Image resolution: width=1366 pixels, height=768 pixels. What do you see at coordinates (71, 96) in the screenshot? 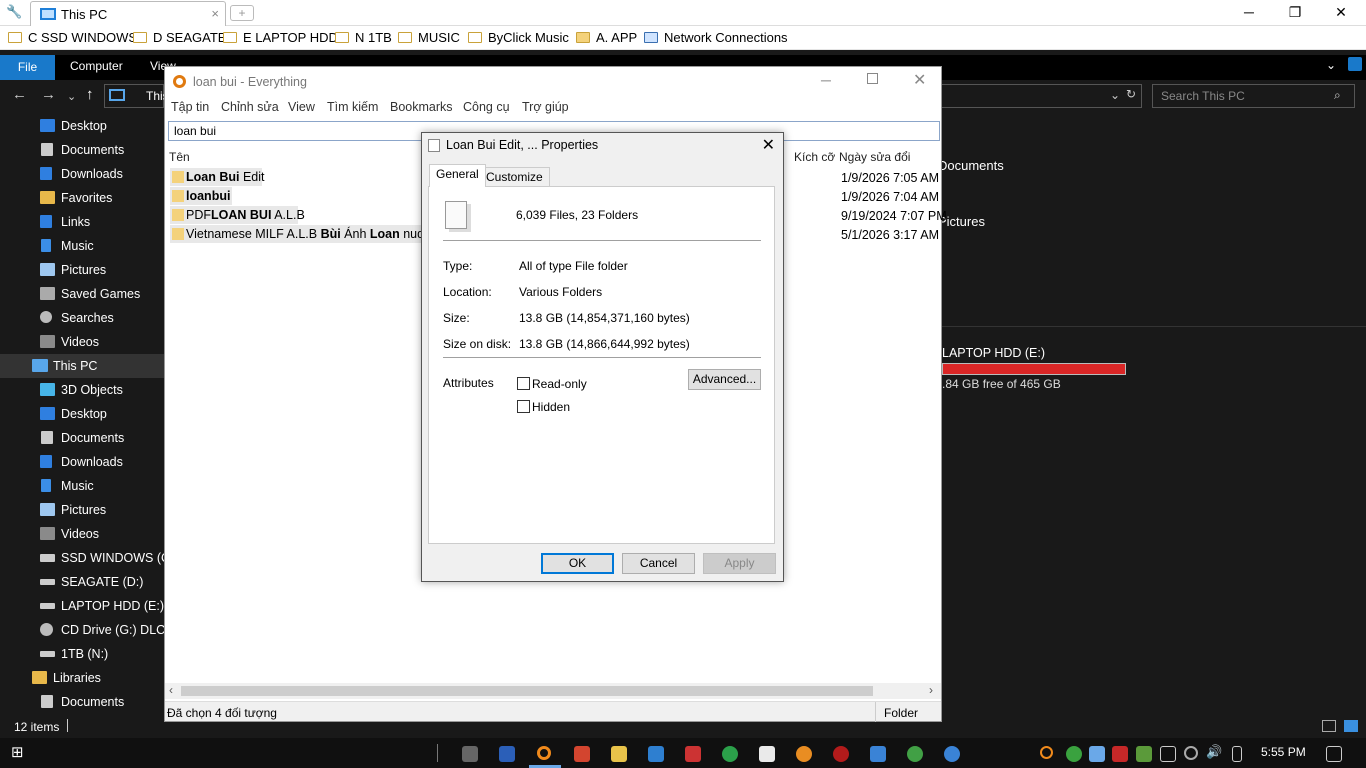
I see `recent-chevron-icon: ⌄` at bounding box center [71, 96].